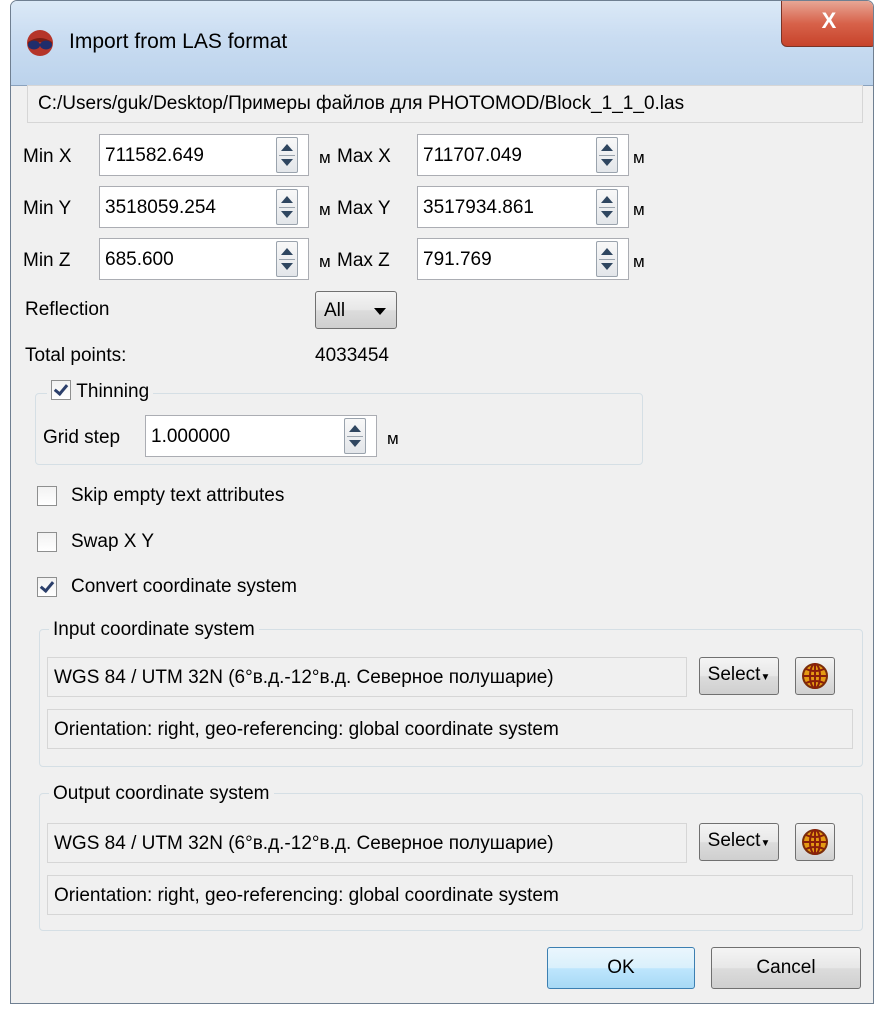  What do you see at coordinates (113, 391) in the screenshot?
I see `thinning-label: Thinning` at bounding box center [113, 391].